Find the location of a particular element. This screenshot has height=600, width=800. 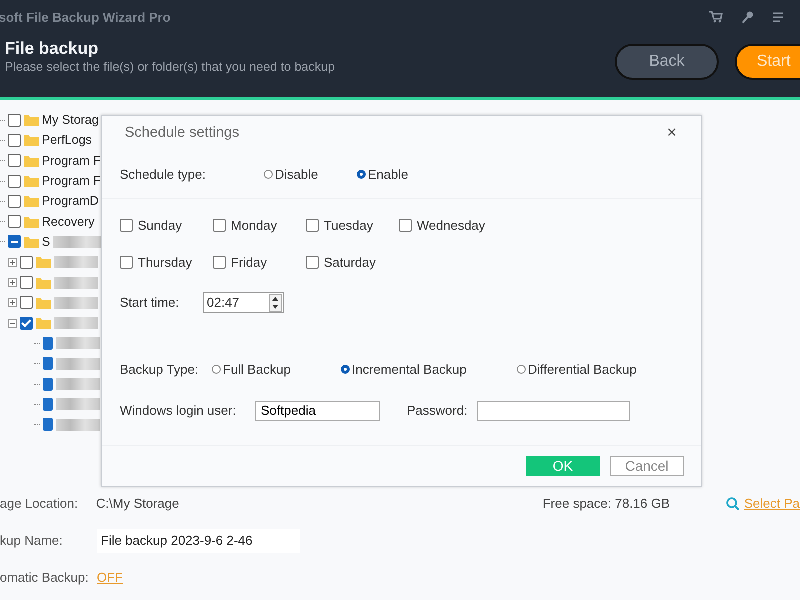

day-checkbox: Saturday is located at coordinates (352, 262).